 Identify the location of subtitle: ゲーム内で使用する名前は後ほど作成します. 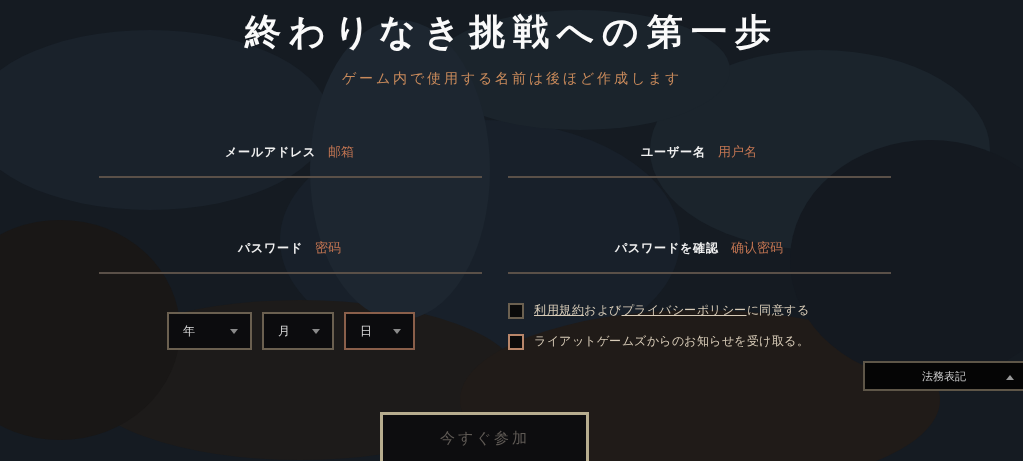
(511, 79).